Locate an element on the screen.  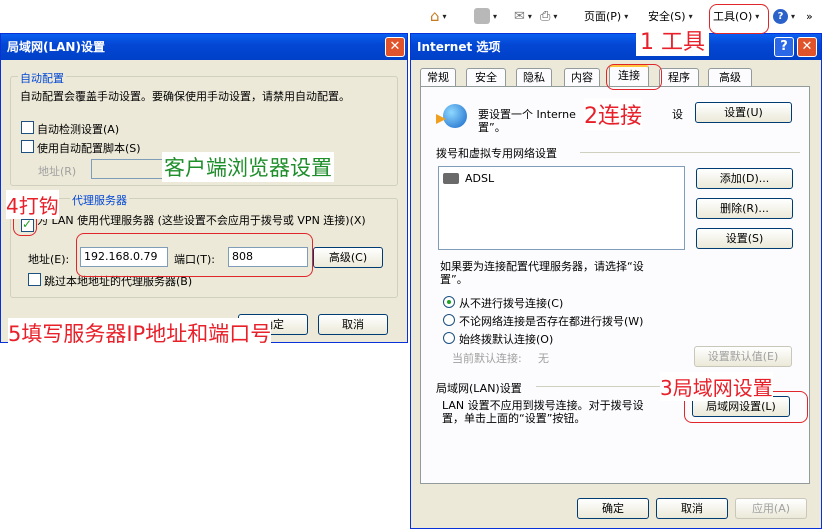
tab-advanced-label: 高级 is located at coordinates (730, 77).